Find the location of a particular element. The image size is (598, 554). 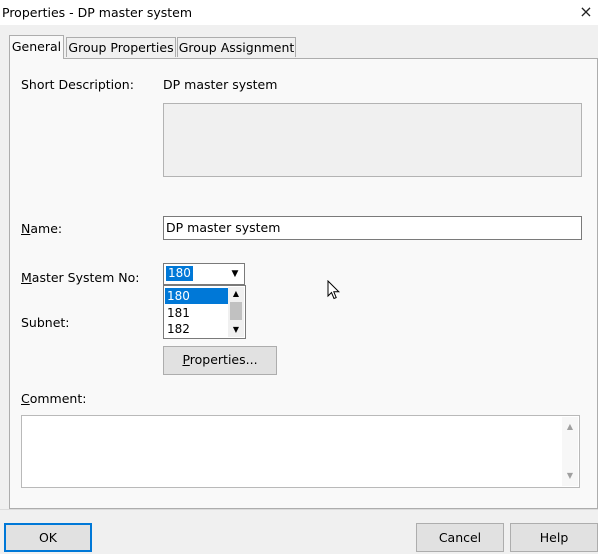

help-button: Help is located at coordinates (554, 537).